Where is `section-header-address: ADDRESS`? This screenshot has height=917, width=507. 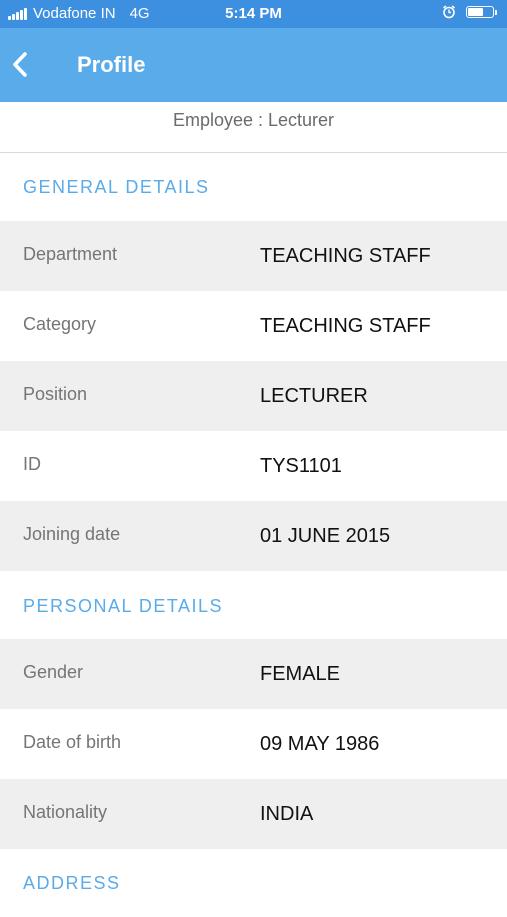 section-header-address: ADDRESS is located at coordinates (253, 883).